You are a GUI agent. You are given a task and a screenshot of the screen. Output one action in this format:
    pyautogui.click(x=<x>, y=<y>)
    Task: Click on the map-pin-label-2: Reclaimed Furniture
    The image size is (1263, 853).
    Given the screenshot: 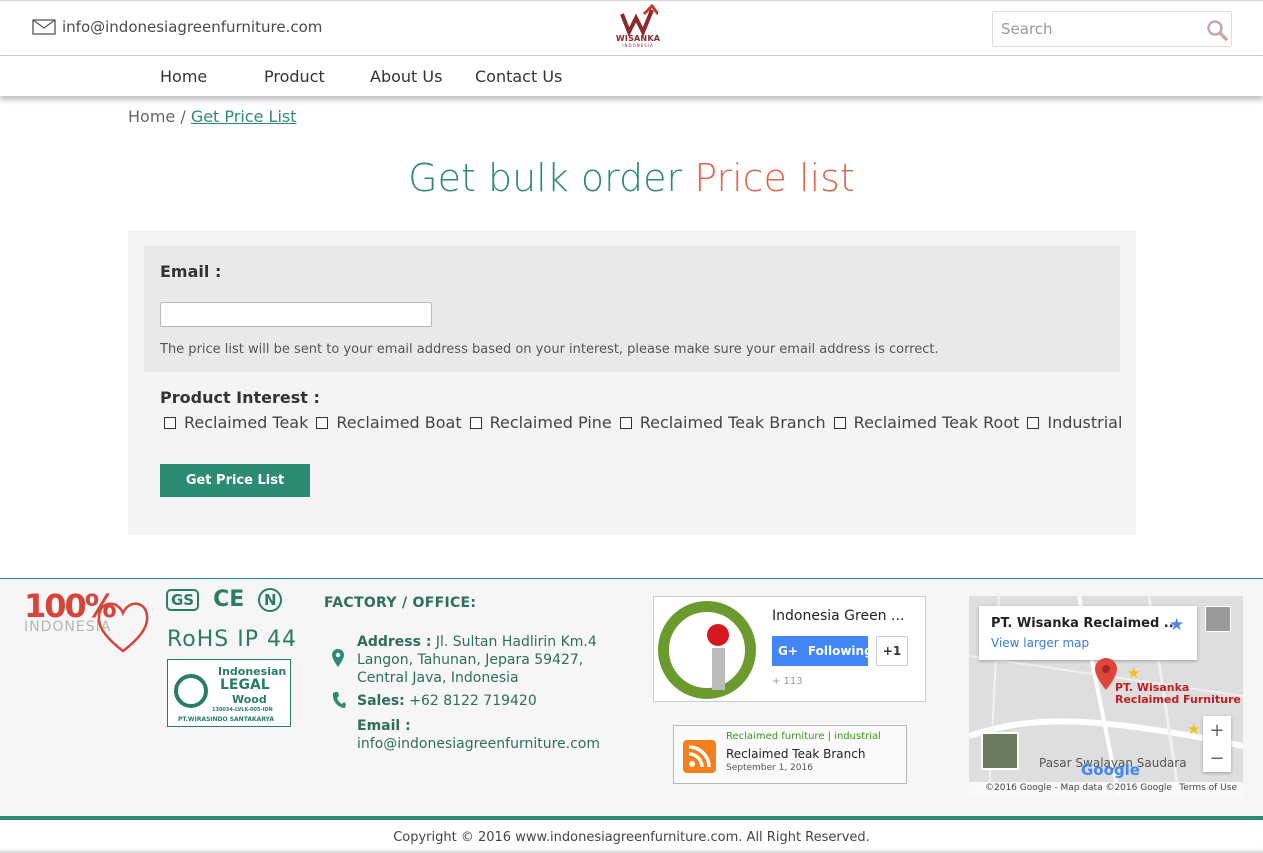 What is the action you would take?
    pyautogui.click(x=1178, y=699)
    